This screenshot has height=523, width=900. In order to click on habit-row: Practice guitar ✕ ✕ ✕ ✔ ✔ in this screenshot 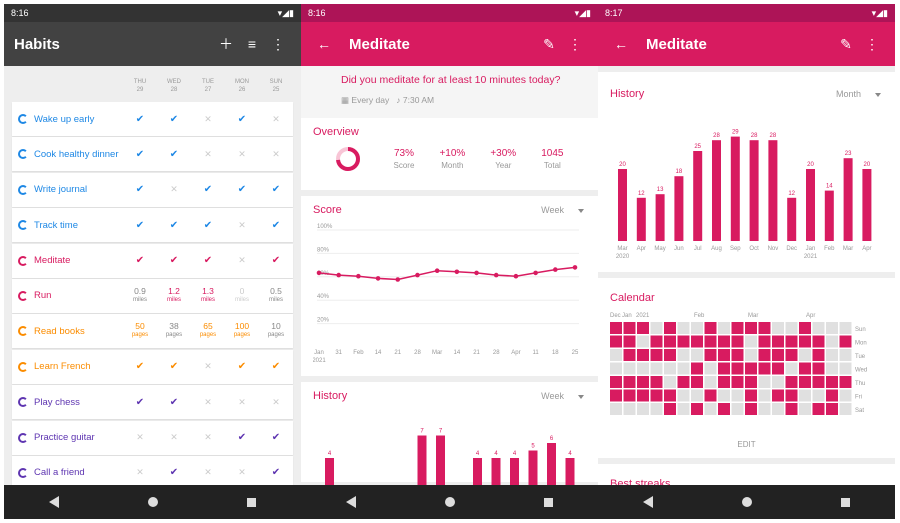, I will do `click(152, 437)`.